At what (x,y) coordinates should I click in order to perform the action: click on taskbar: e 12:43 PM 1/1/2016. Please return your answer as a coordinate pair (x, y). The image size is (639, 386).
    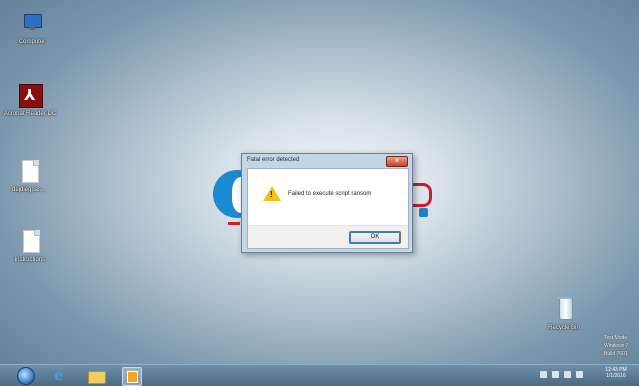
    Looking at the image, I should click on (319, 375).